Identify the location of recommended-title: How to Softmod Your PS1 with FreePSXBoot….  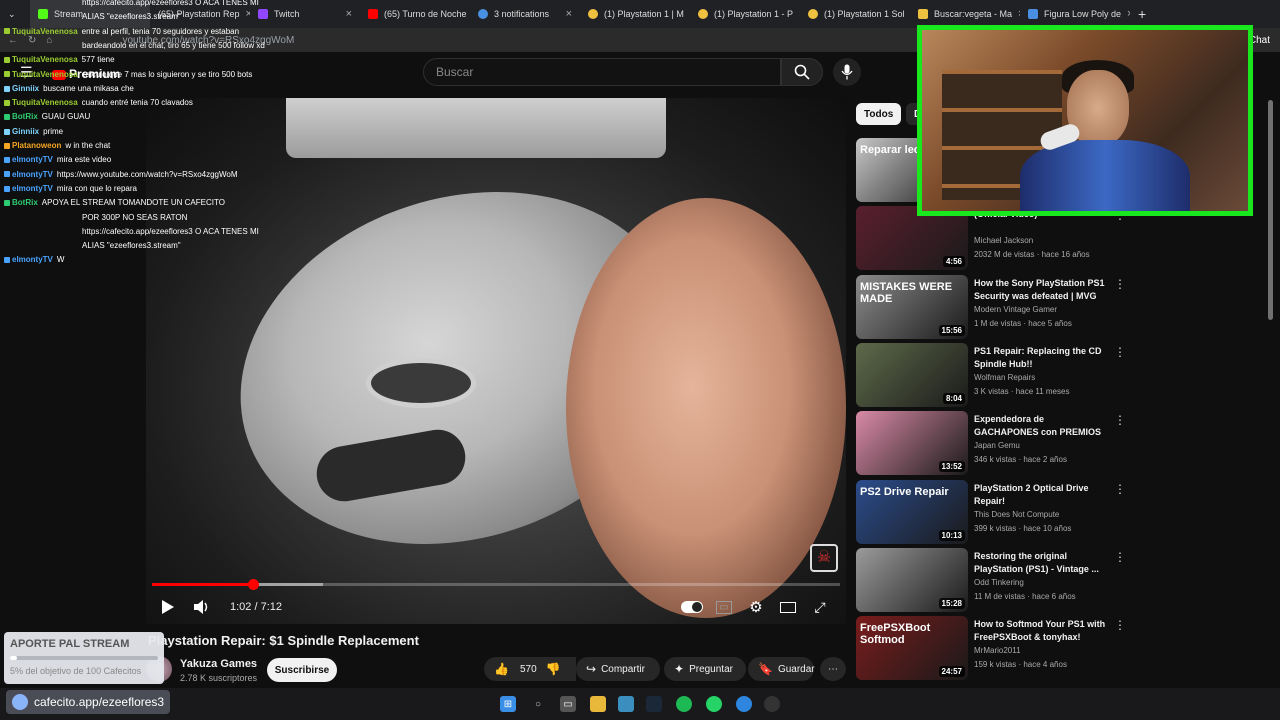
(1042, 631).